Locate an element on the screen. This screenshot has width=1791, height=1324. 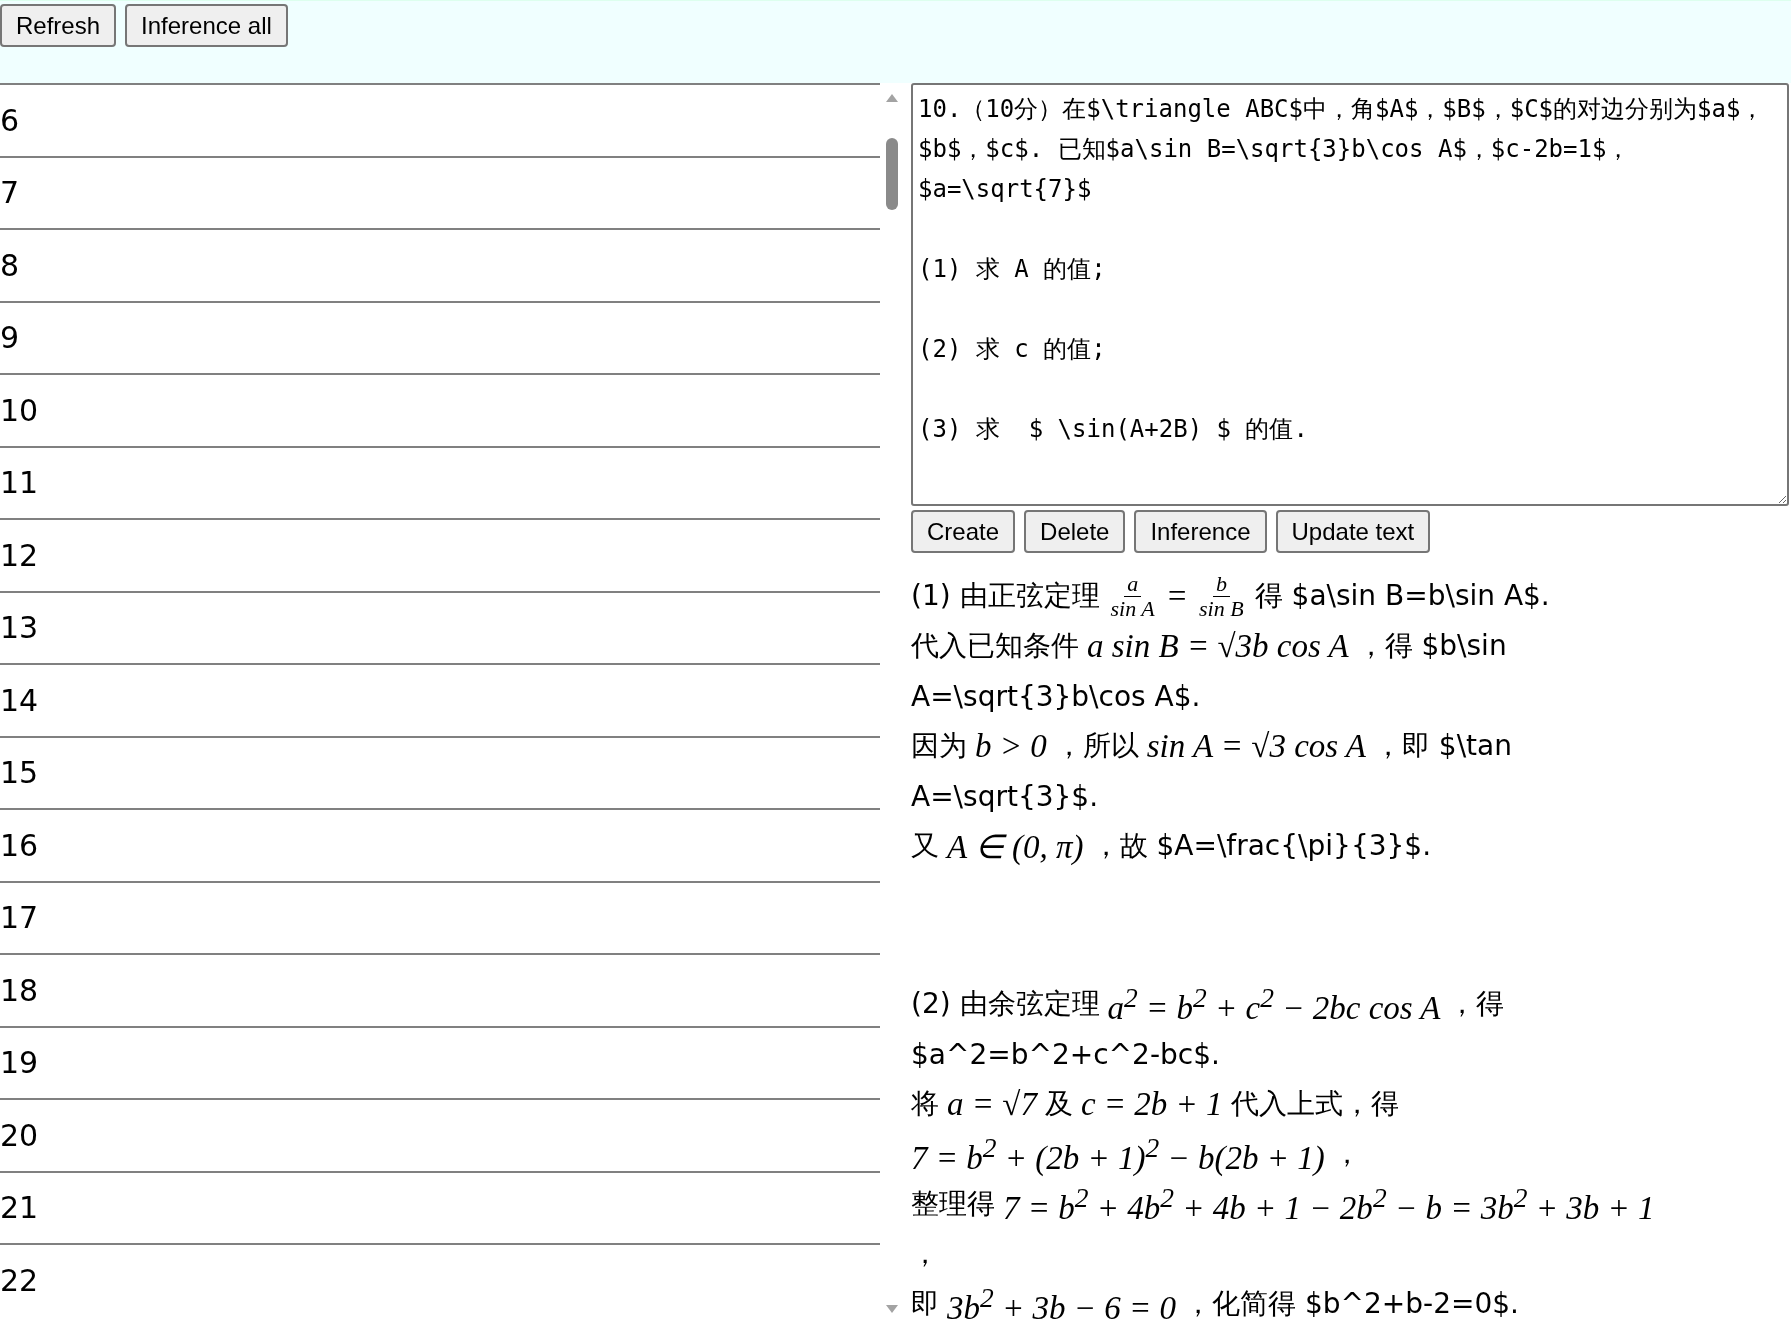
list-item: 9 is located at coordinates (440, 336).